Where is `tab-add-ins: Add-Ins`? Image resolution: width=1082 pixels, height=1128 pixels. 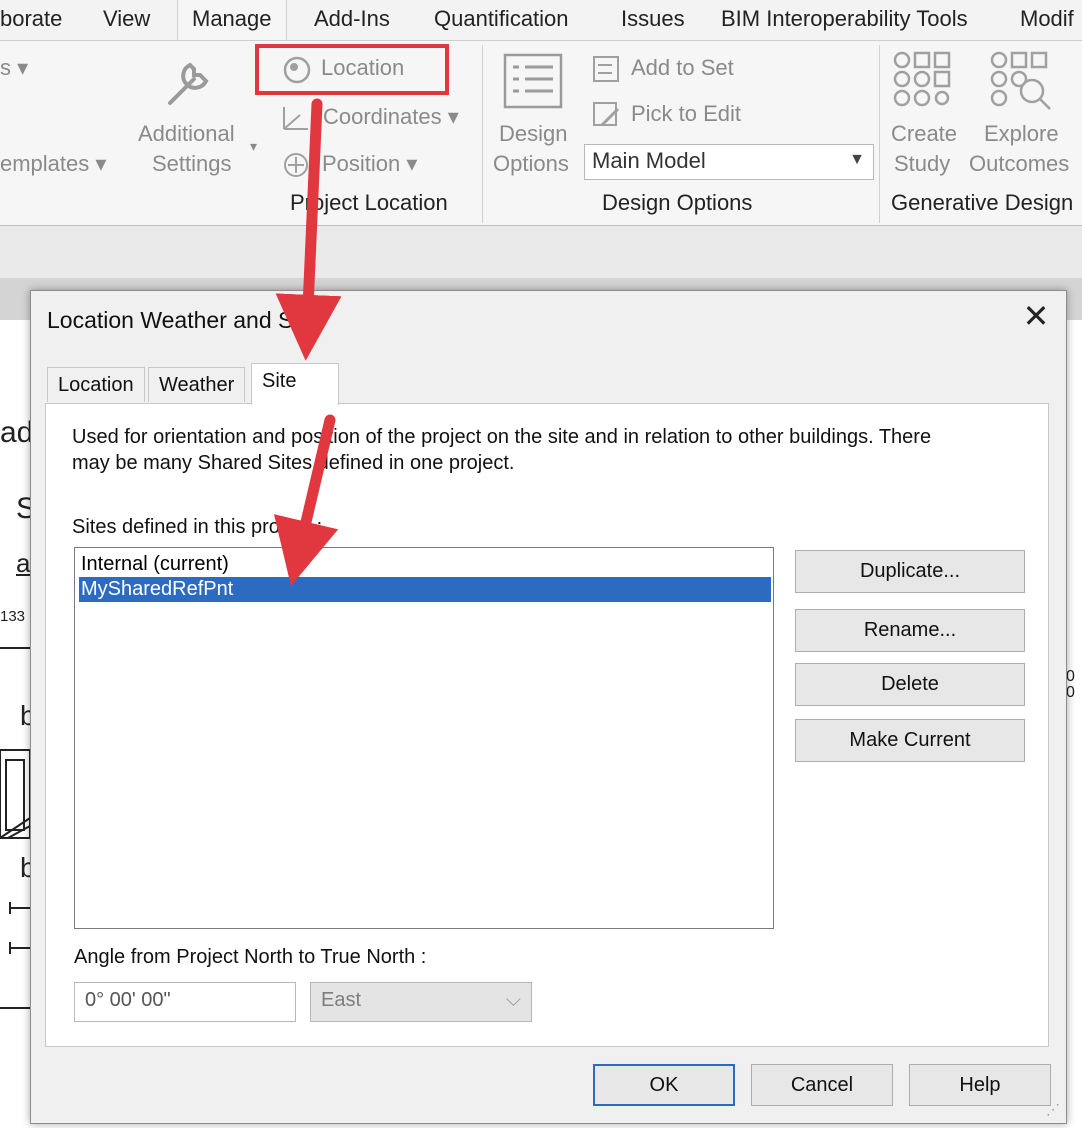 tab-add-ins: Add-Ins is located at coordinates (352, 19).